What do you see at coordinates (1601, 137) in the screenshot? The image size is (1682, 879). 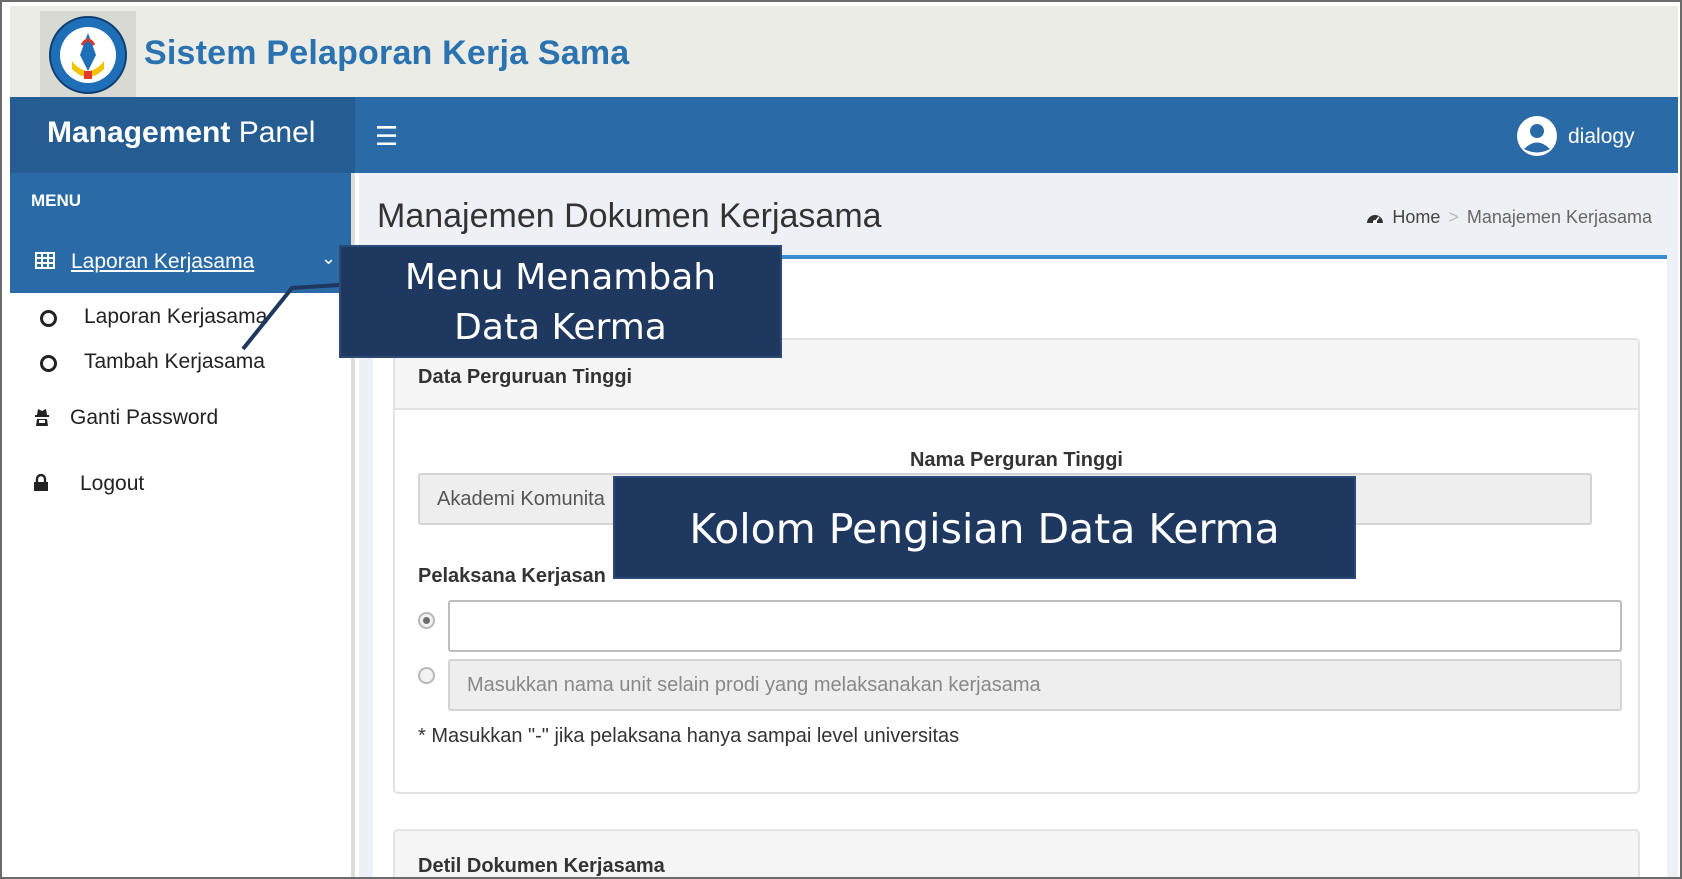 I see `user-name: dialogy` at bounding box center [1601, 137].